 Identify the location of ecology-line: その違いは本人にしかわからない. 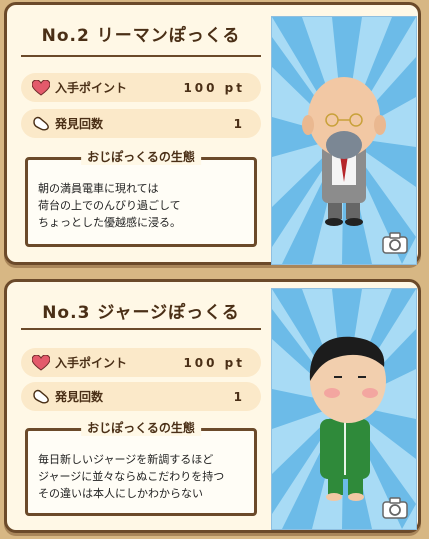
(120, 493).